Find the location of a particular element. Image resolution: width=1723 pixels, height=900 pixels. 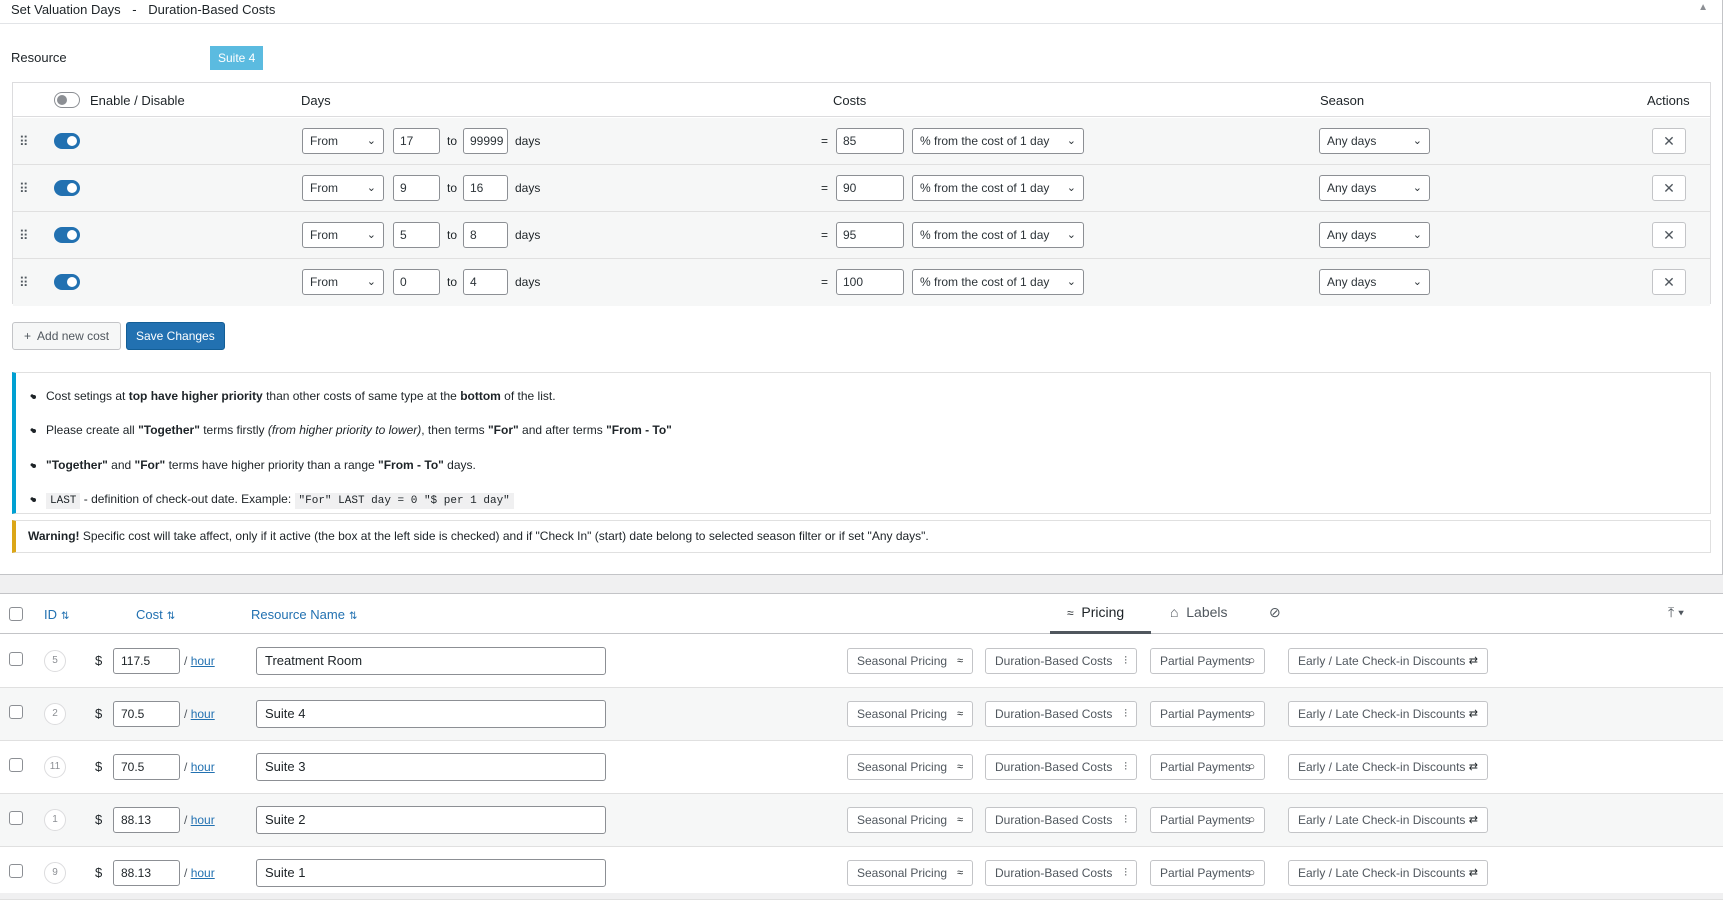

resource-name-input: Suite 3 is located at coordinates (431, 767).